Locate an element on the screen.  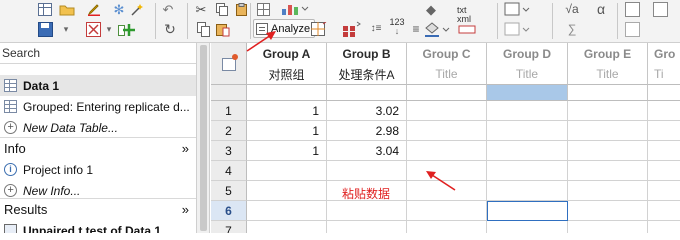
analyze-button: Analyze is located at coordinates (284, 28).